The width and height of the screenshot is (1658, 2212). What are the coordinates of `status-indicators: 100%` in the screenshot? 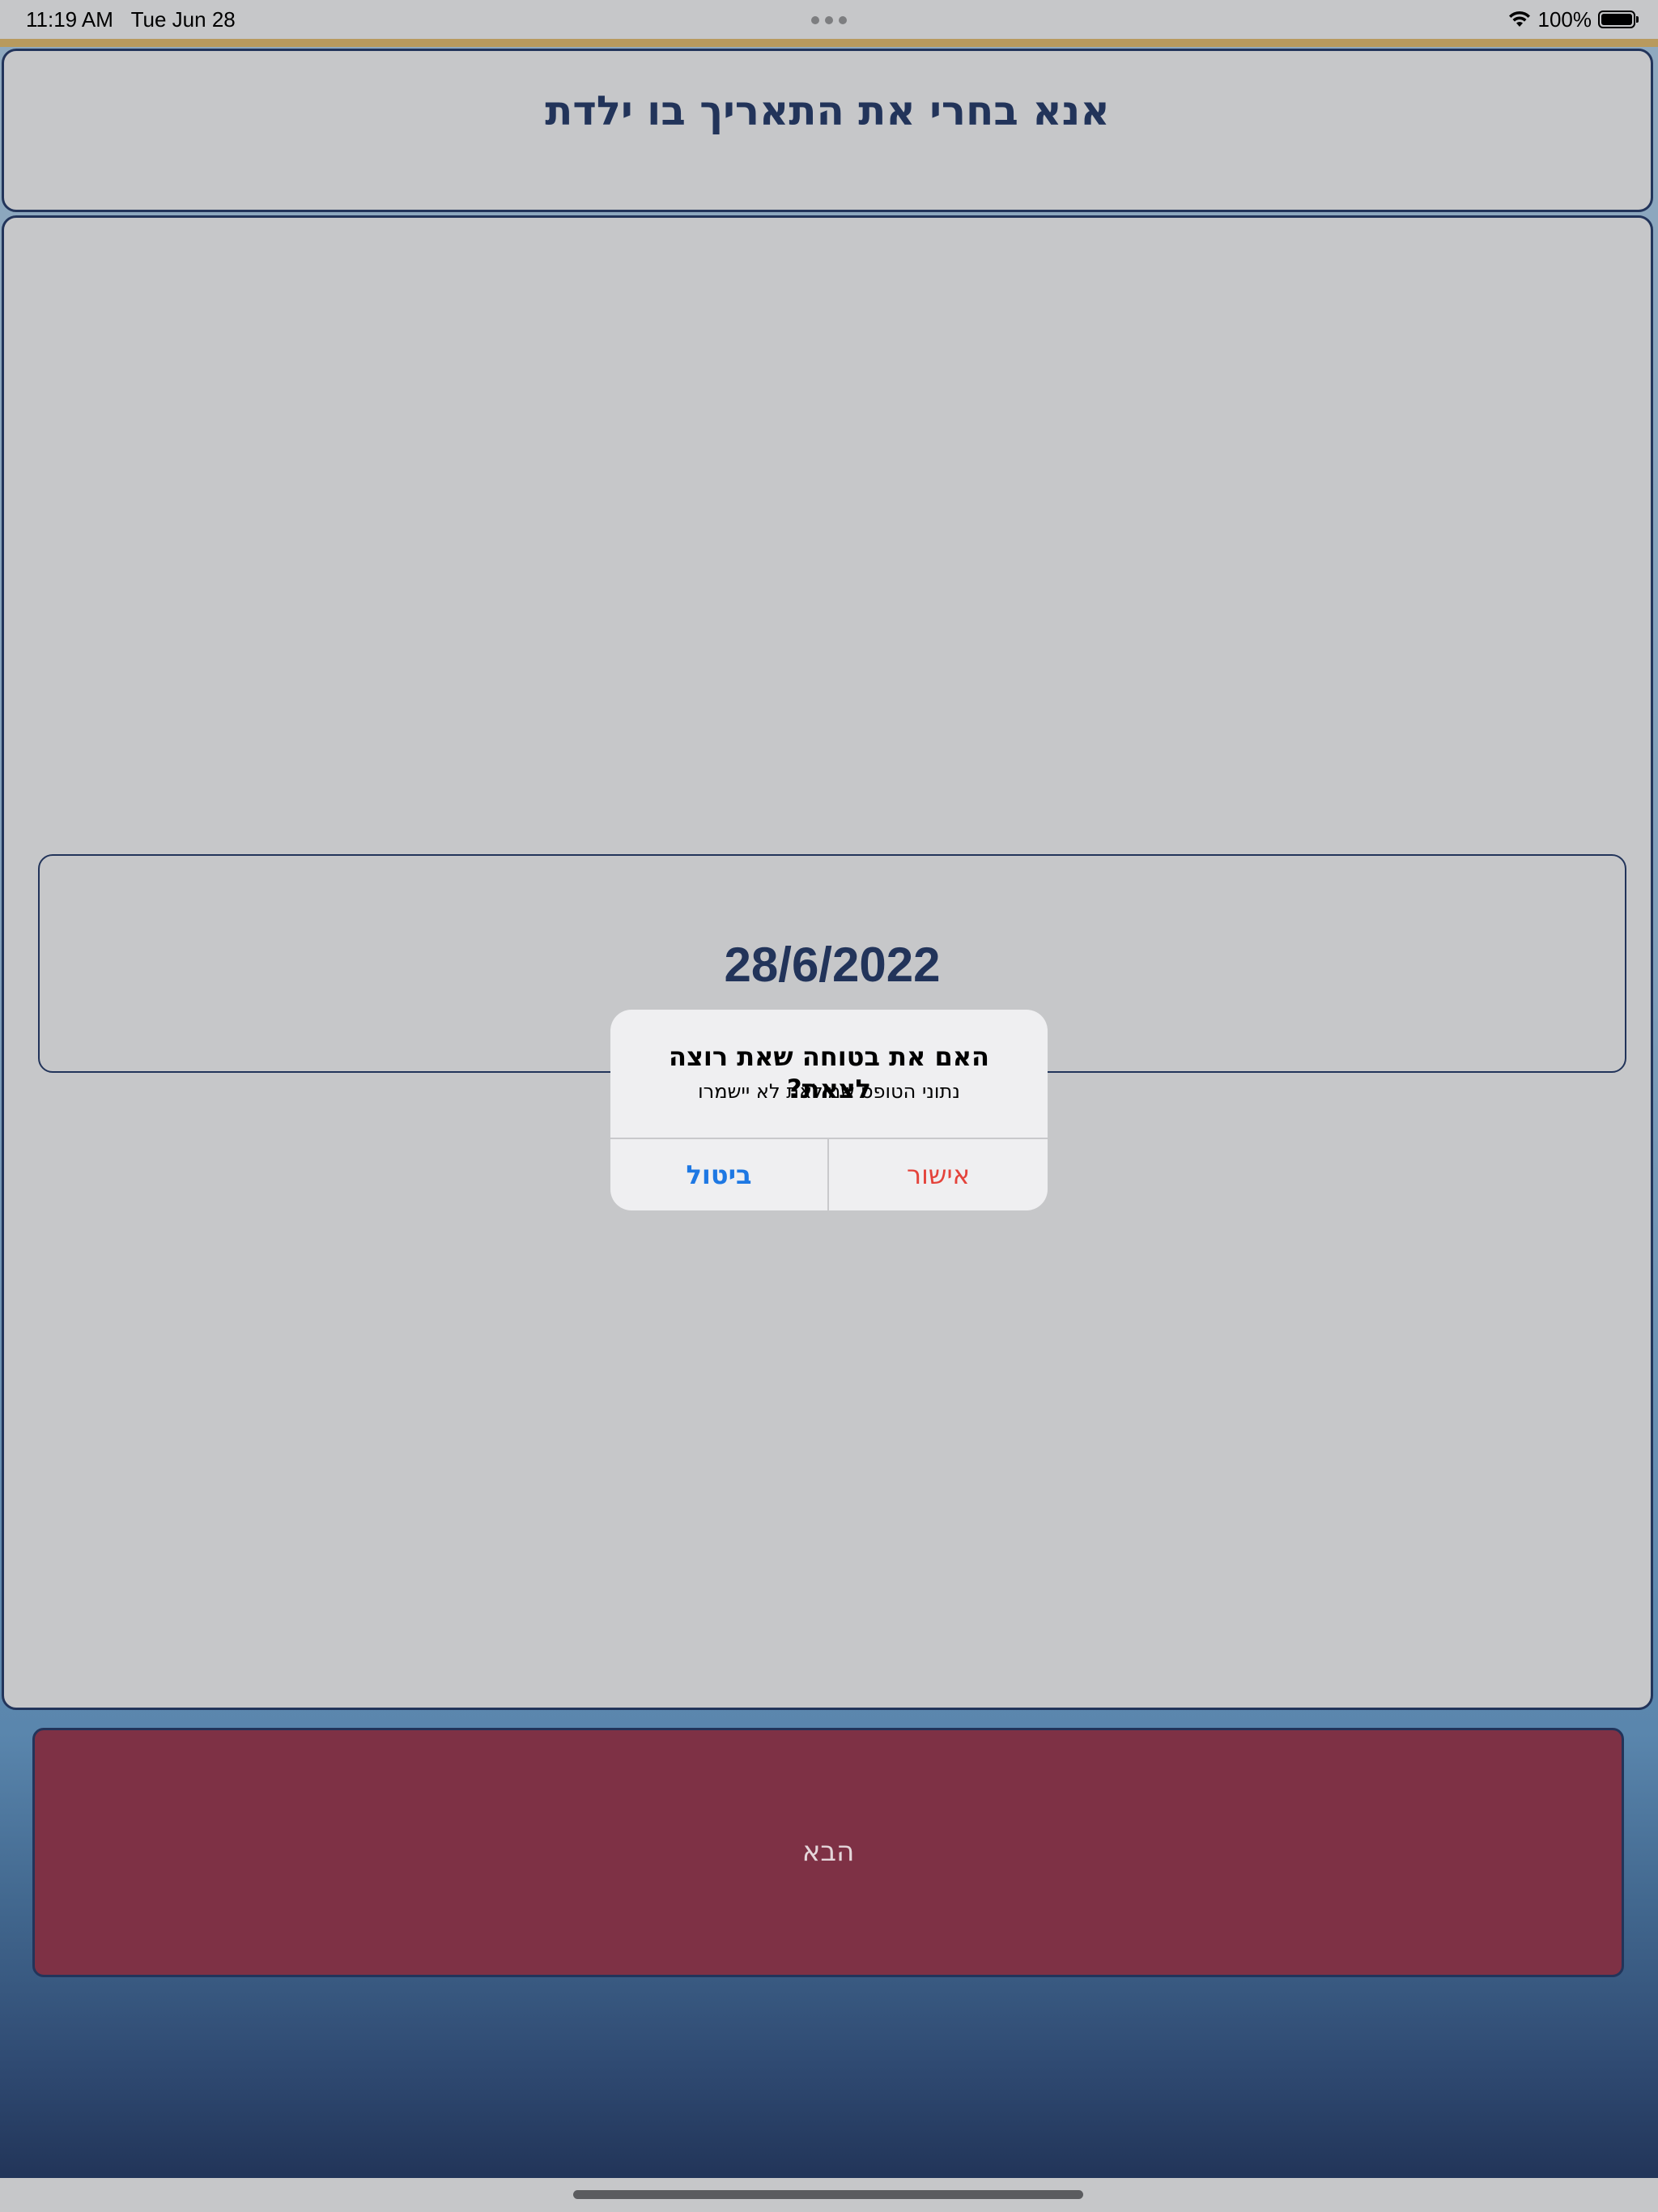 It's located at (1573, 19).